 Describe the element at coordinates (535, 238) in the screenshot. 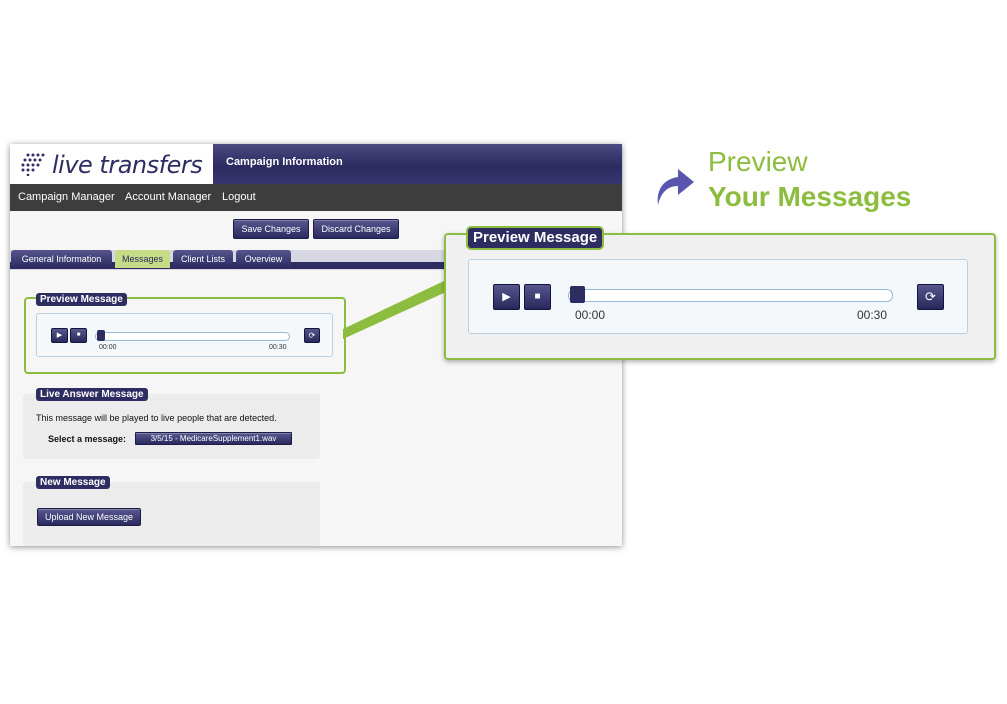

I see `zoom-preview-label: Preview Message` at that location.